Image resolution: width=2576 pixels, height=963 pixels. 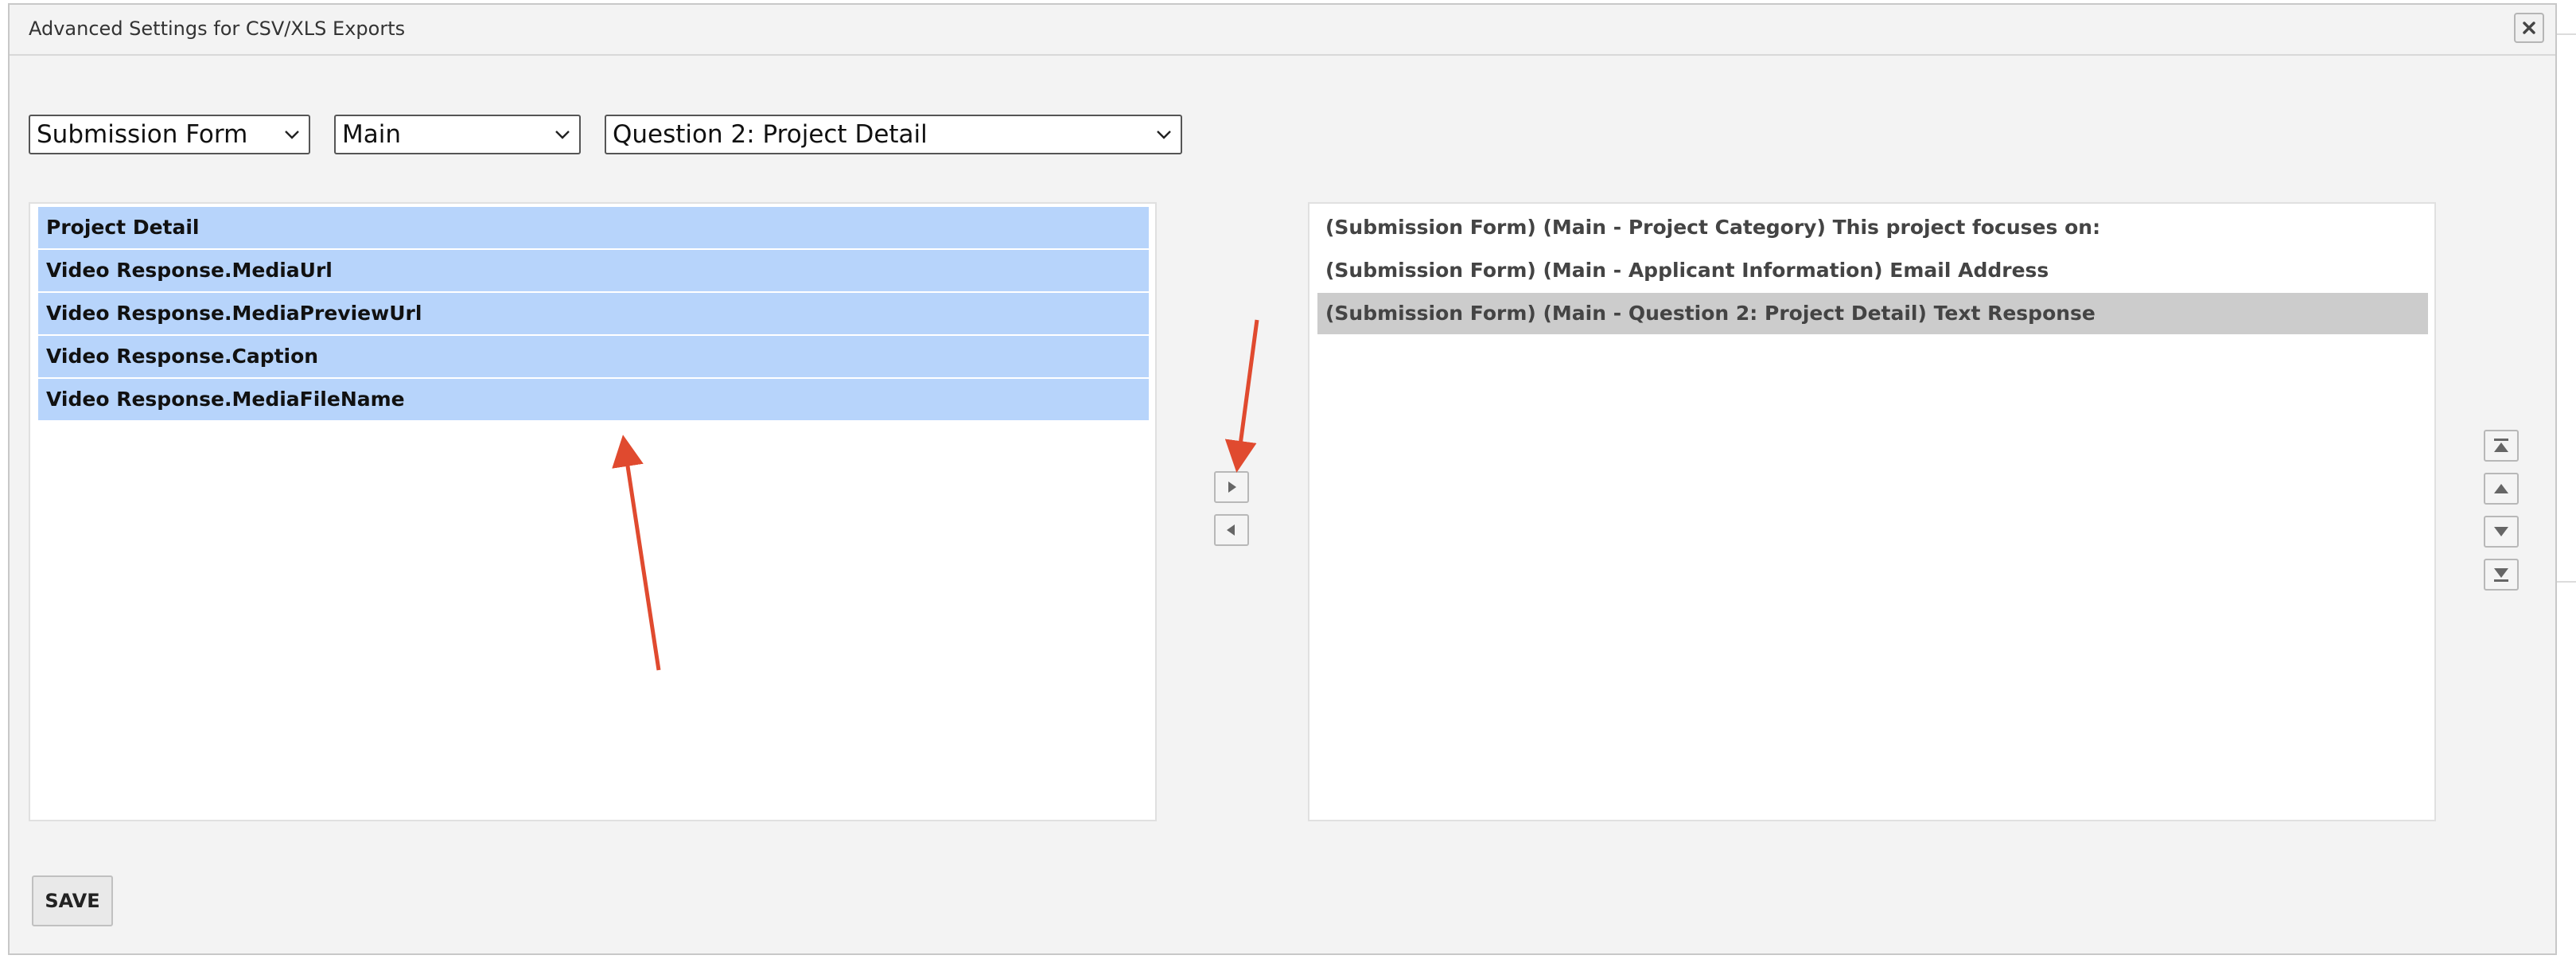 What do you see at coordinates (594, 356) in the screenshot?
I see `available-field-item: Video Response.Caption` at bounding box center [594, 356].